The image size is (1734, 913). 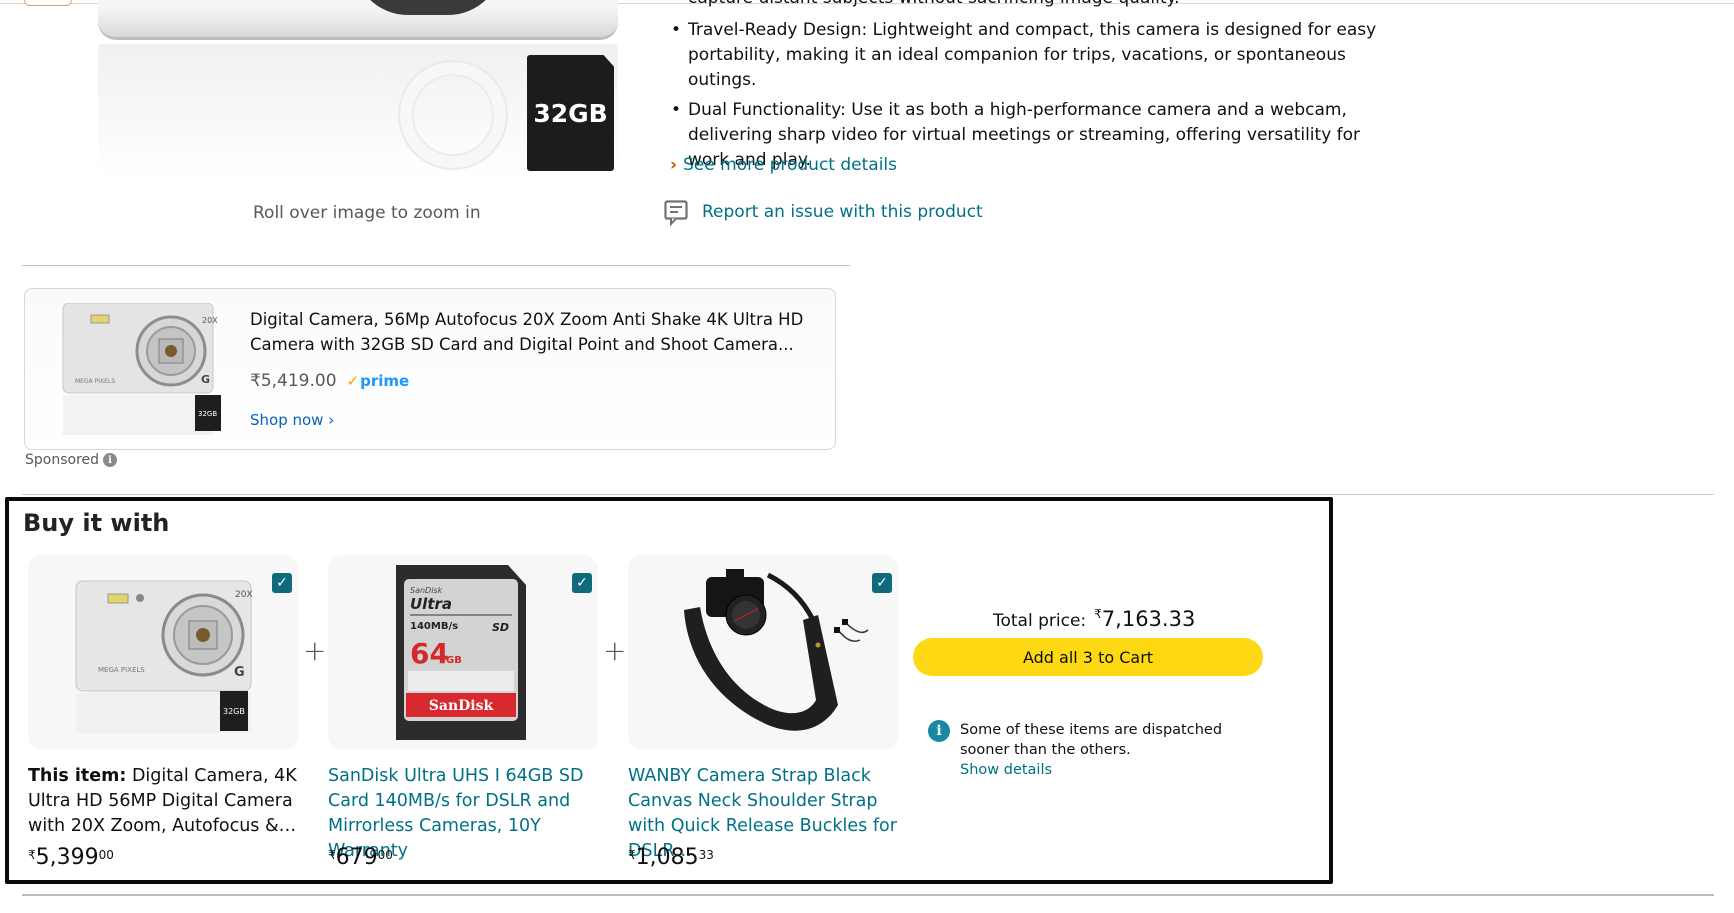 What do you see at coordinates (882, 583) in the screenshot?
I see `item-checkbox-3: ✓` at bounding box center [882, 583].